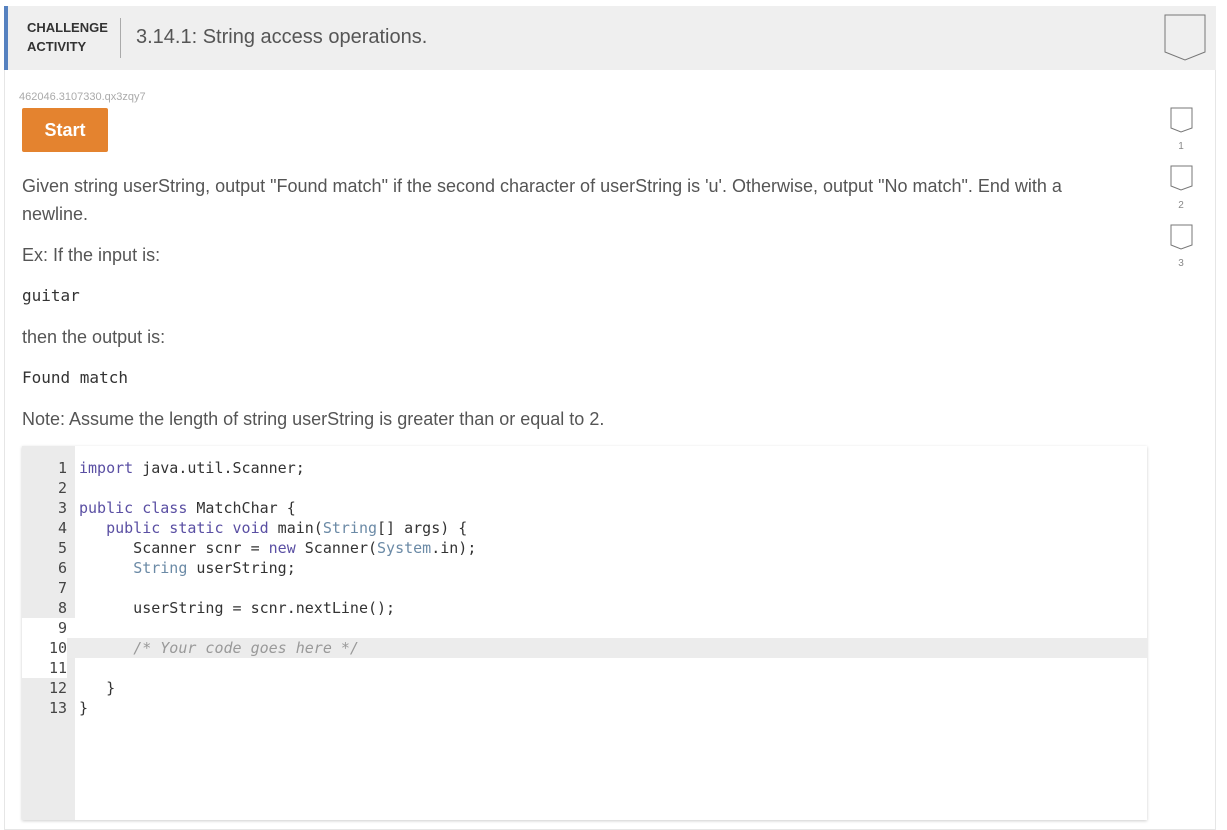 This screenshot has width=1227, height=830. I want to click on code-line: 5 Scanner scnr = new Scanner(System.in);, so click(584, 548).